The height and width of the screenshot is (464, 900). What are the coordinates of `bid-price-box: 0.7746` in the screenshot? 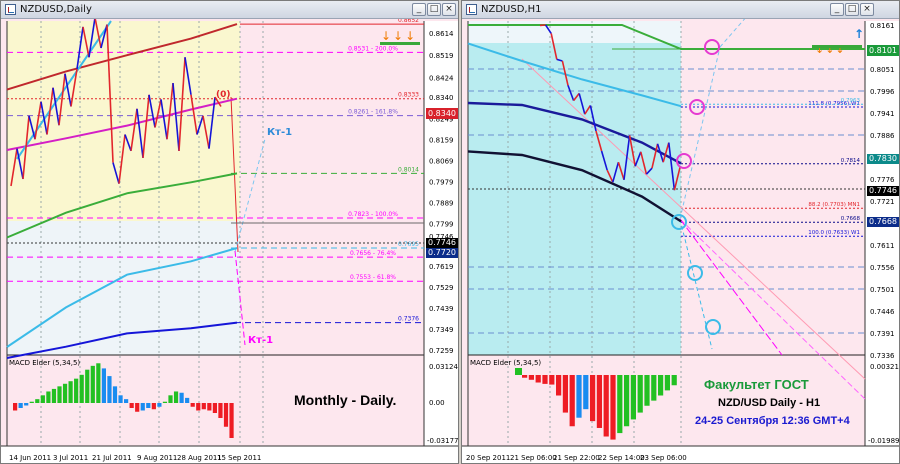 It's located at (442, 243).